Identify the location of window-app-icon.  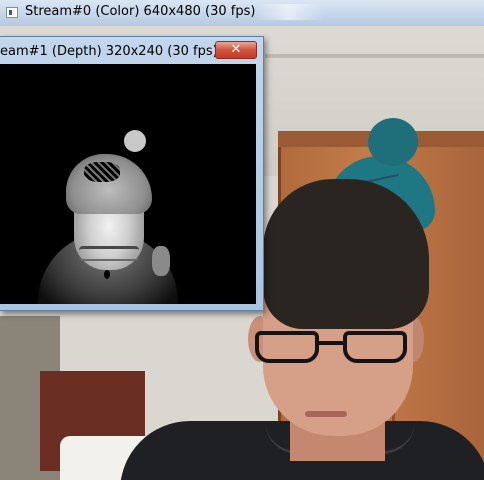
(12, 12).